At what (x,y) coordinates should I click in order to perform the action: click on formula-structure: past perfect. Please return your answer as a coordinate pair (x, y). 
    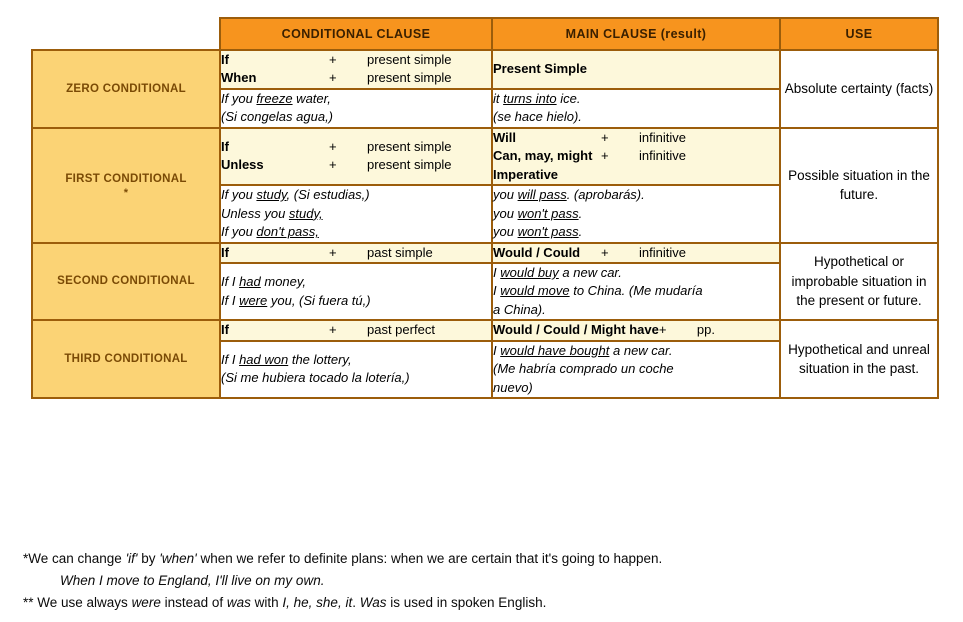
    Looking at the image, I should click on (401, 330).